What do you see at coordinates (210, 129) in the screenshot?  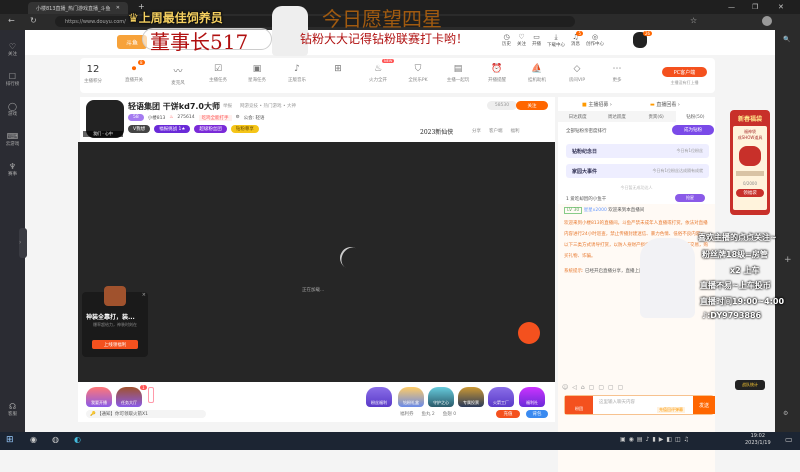 I see `super-fan-badge: 超级粉丝团` at bounding box center [210, 129].